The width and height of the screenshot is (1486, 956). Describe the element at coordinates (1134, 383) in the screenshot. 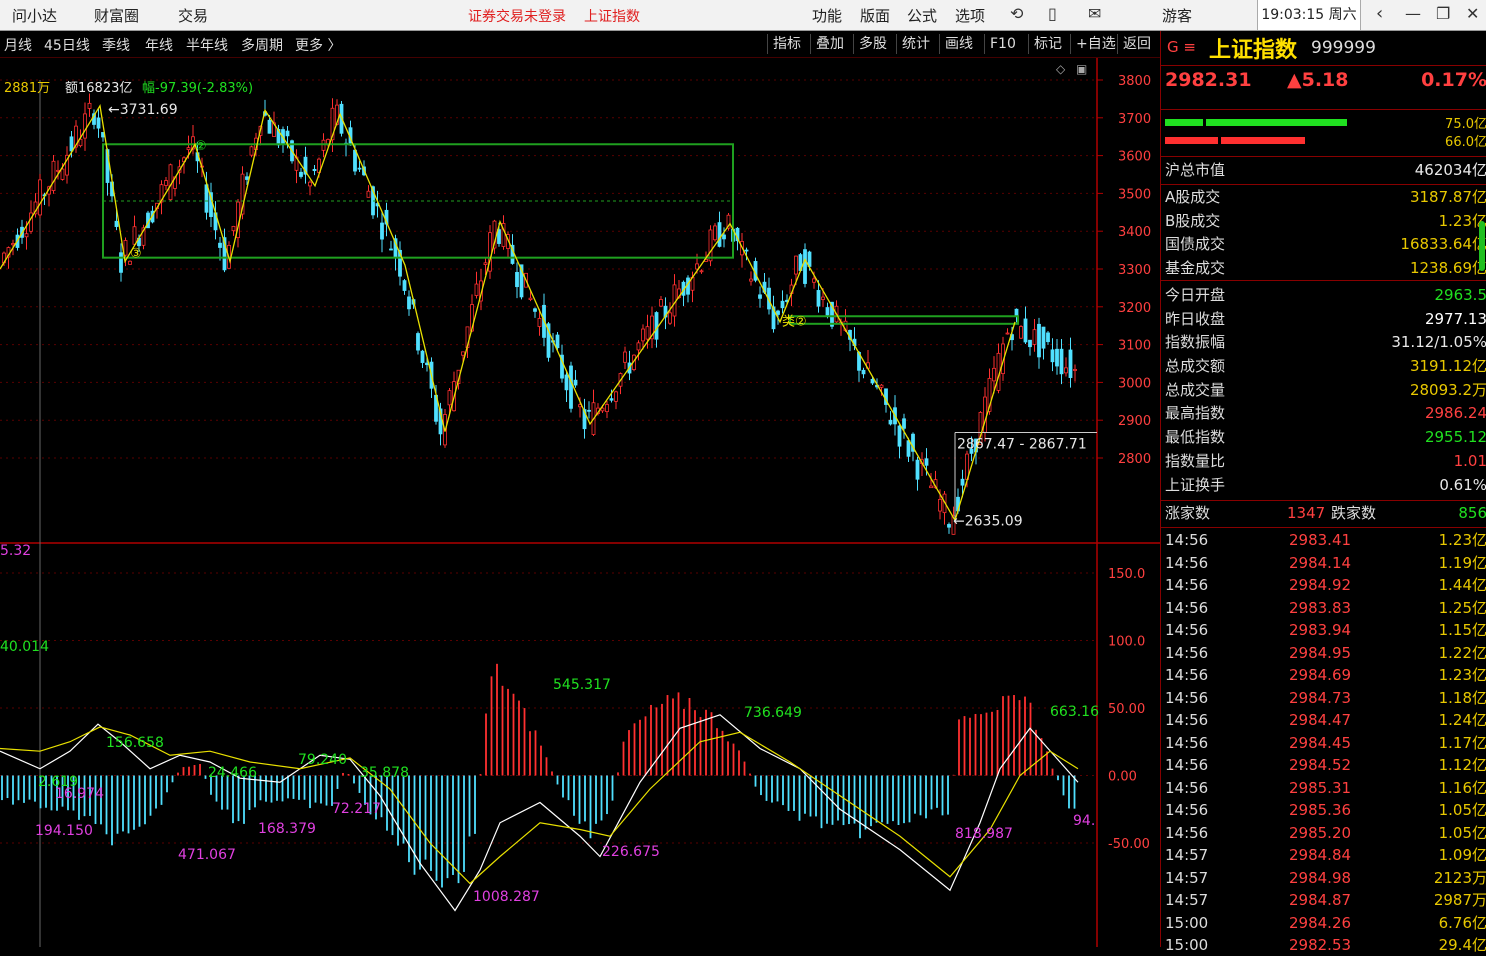

I see `price-tick-label: 3000` at that location.